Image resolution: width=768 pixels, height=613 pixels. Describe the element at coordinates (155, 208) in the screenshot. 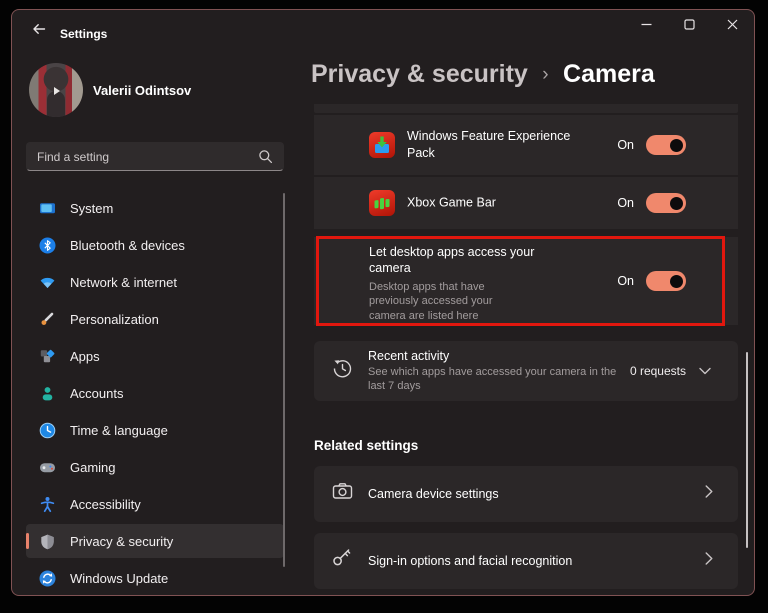

I see `sidebar-item-system: System` at that location.